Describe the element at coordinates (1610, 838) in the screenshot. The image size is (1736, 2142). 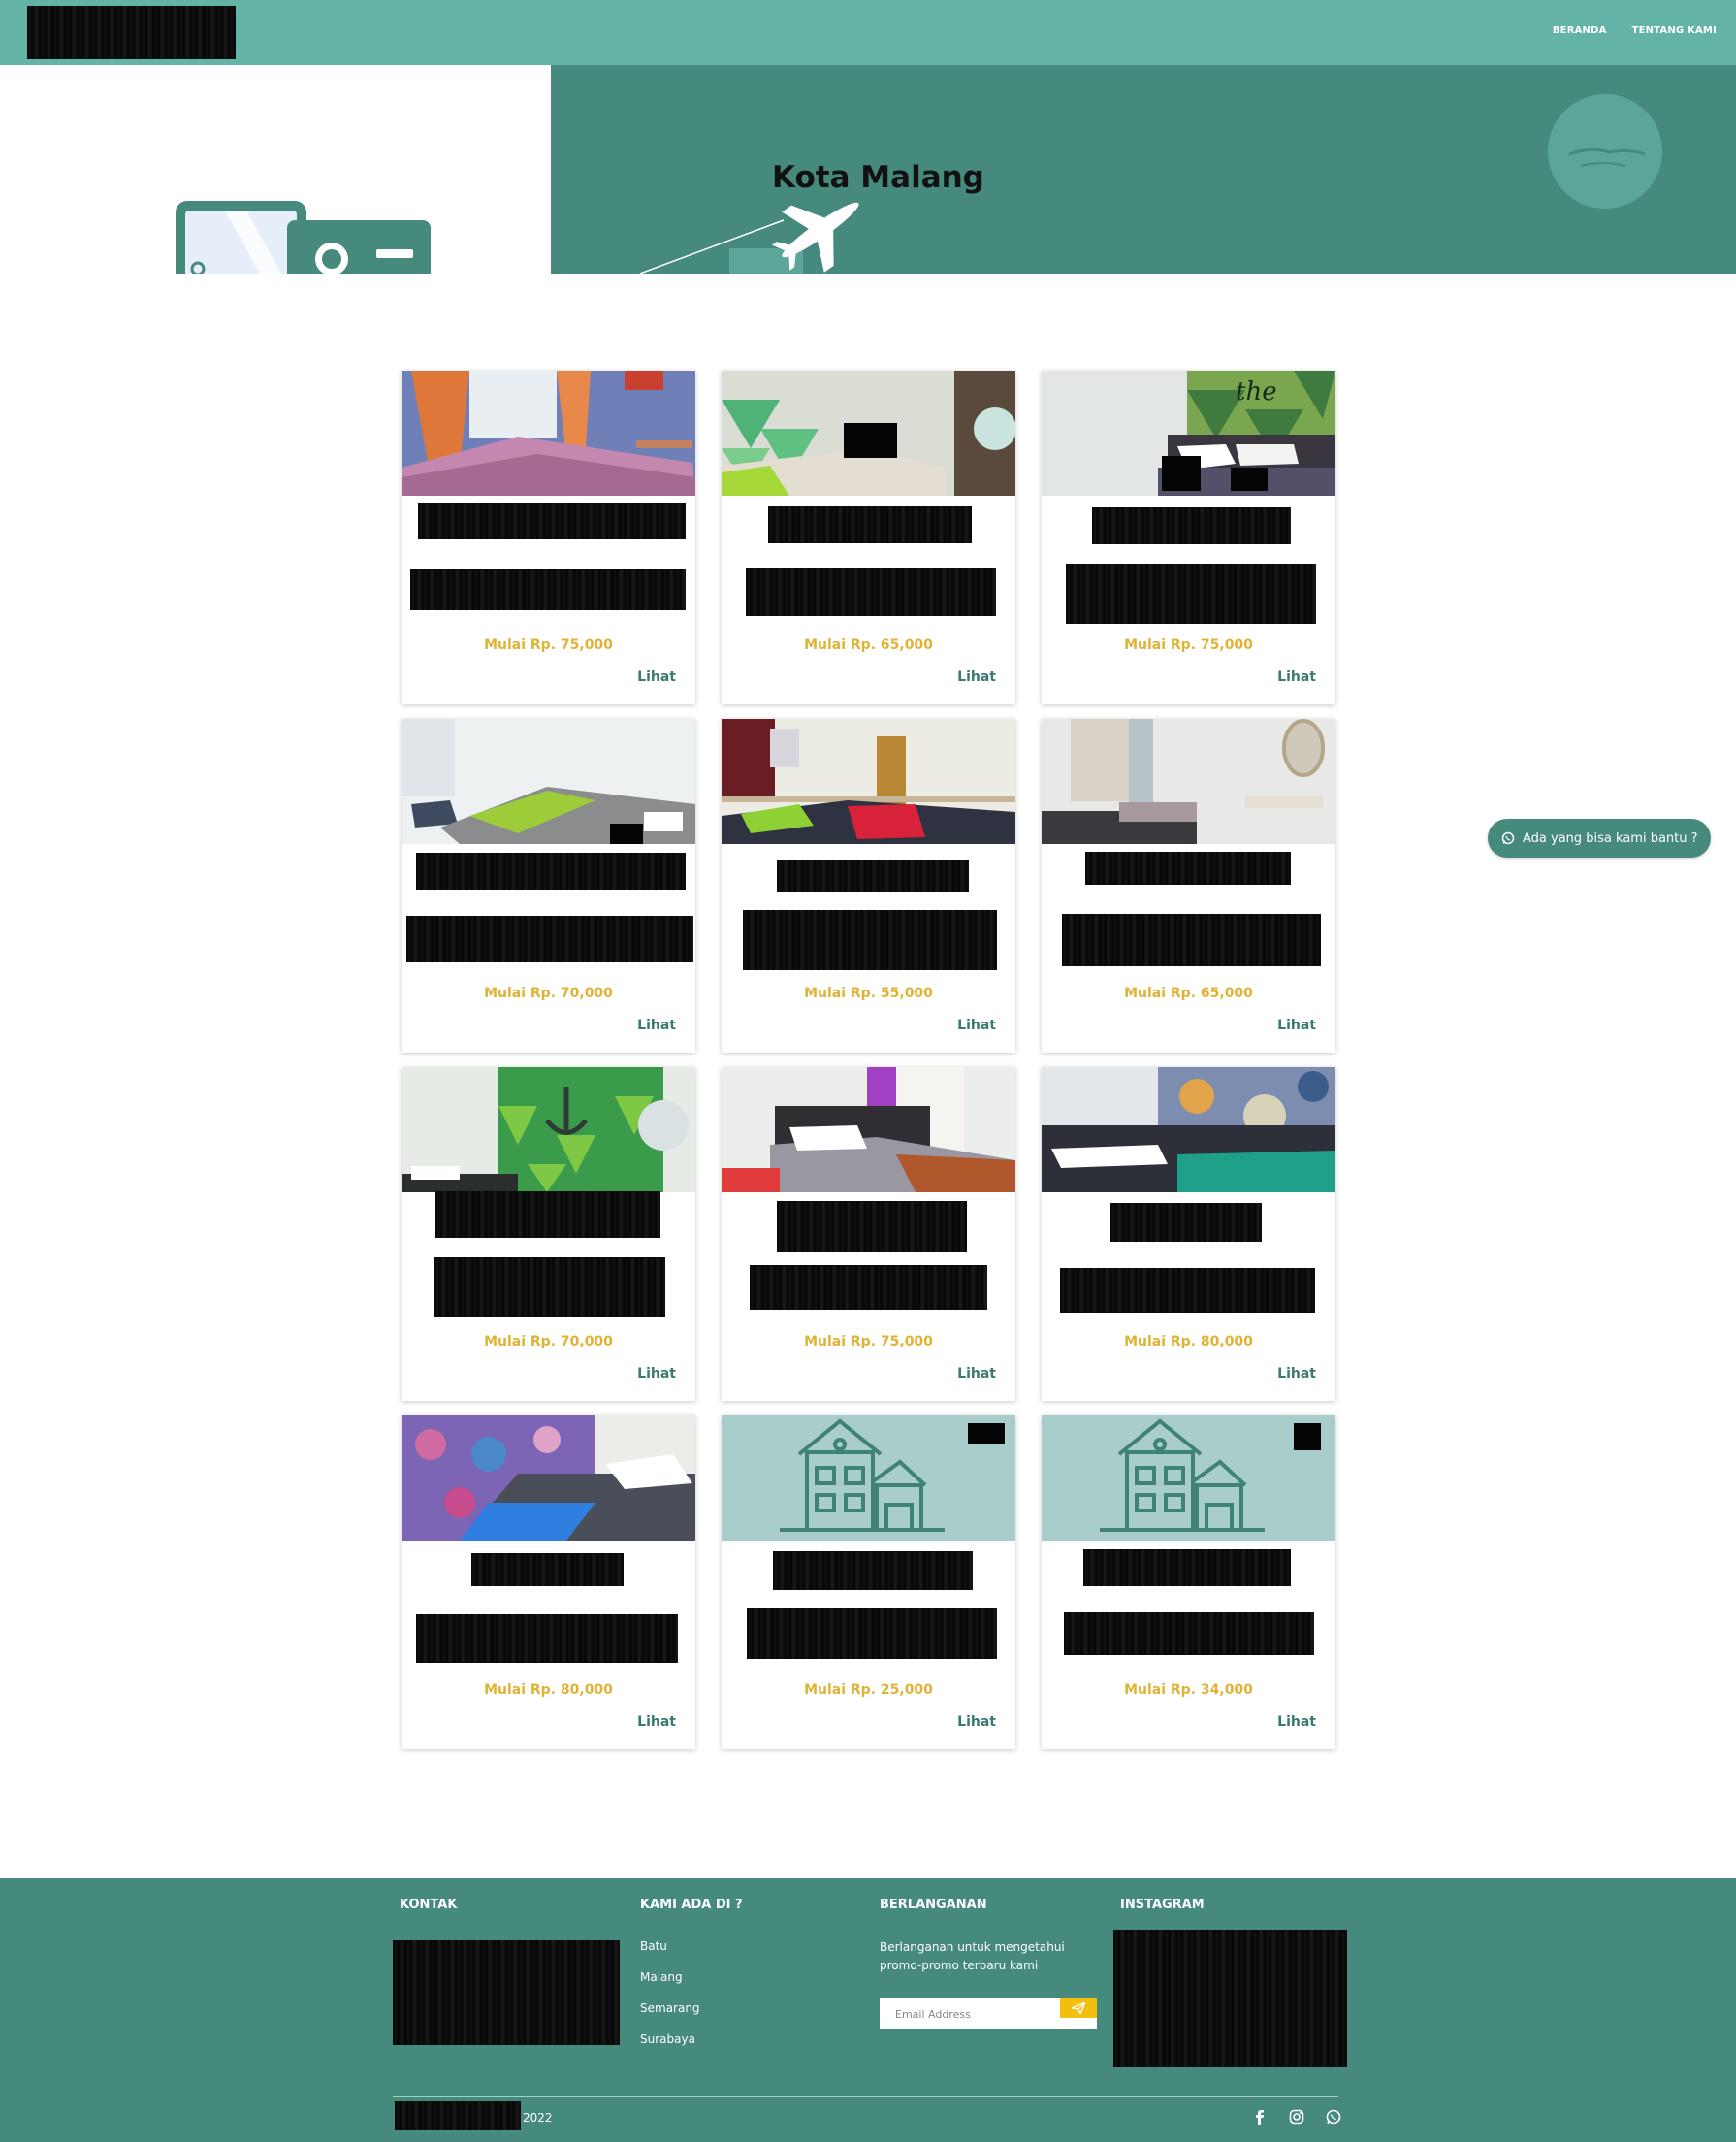
I see `help-label: Ada yang bisa kami bantu ?` at that location.